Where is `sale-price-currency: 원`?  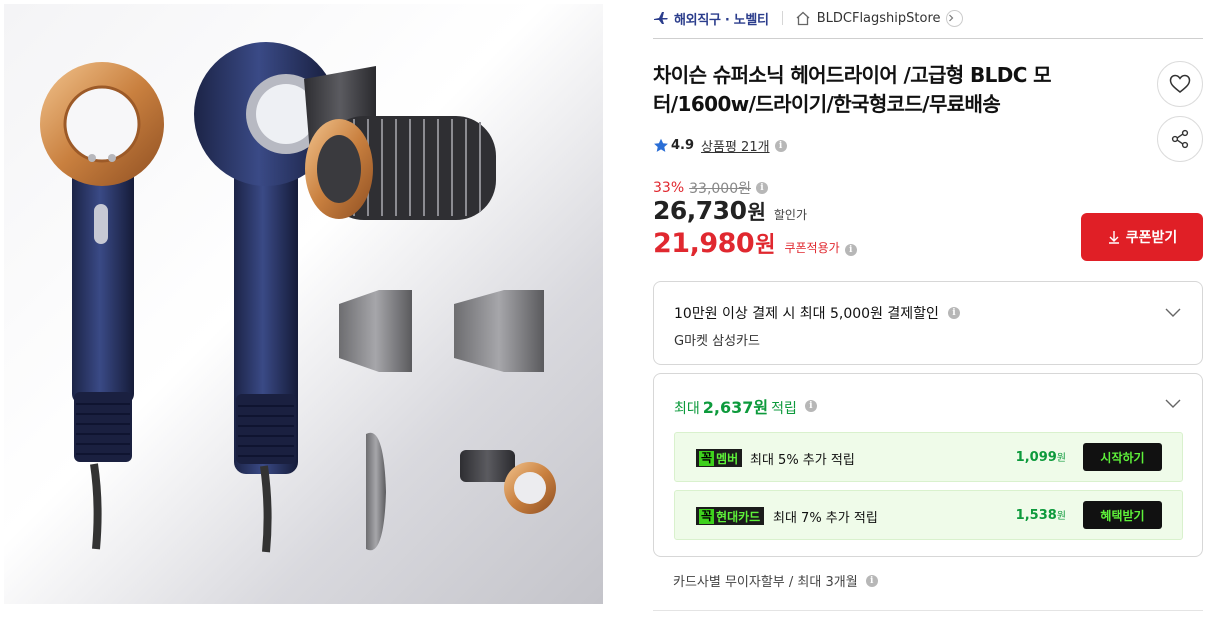
sale-price-currency: 원 is located at coordinates (756, 212).